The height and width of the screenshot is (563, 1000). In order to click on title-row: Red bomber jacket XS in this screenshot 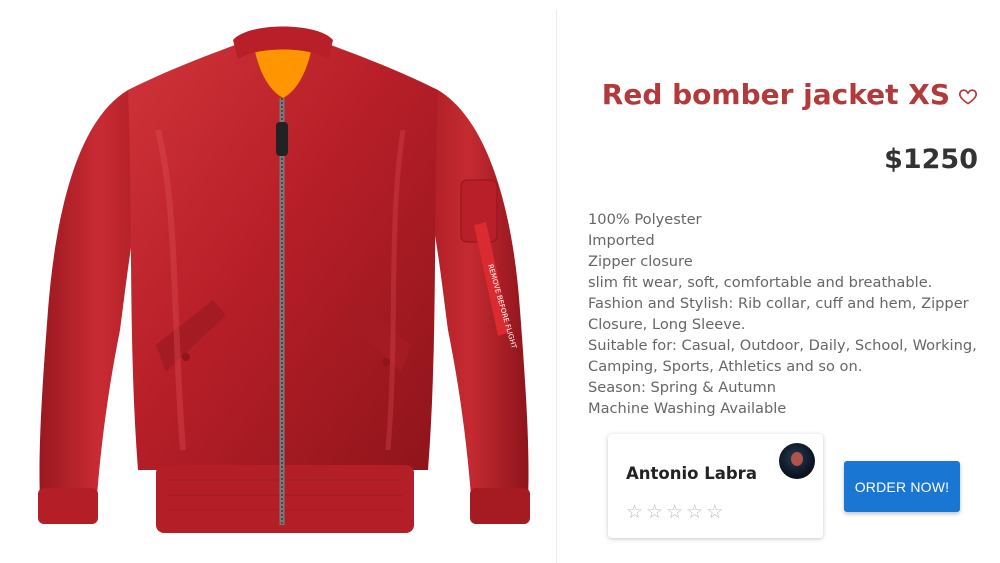, I will do `click(790, 94)`.